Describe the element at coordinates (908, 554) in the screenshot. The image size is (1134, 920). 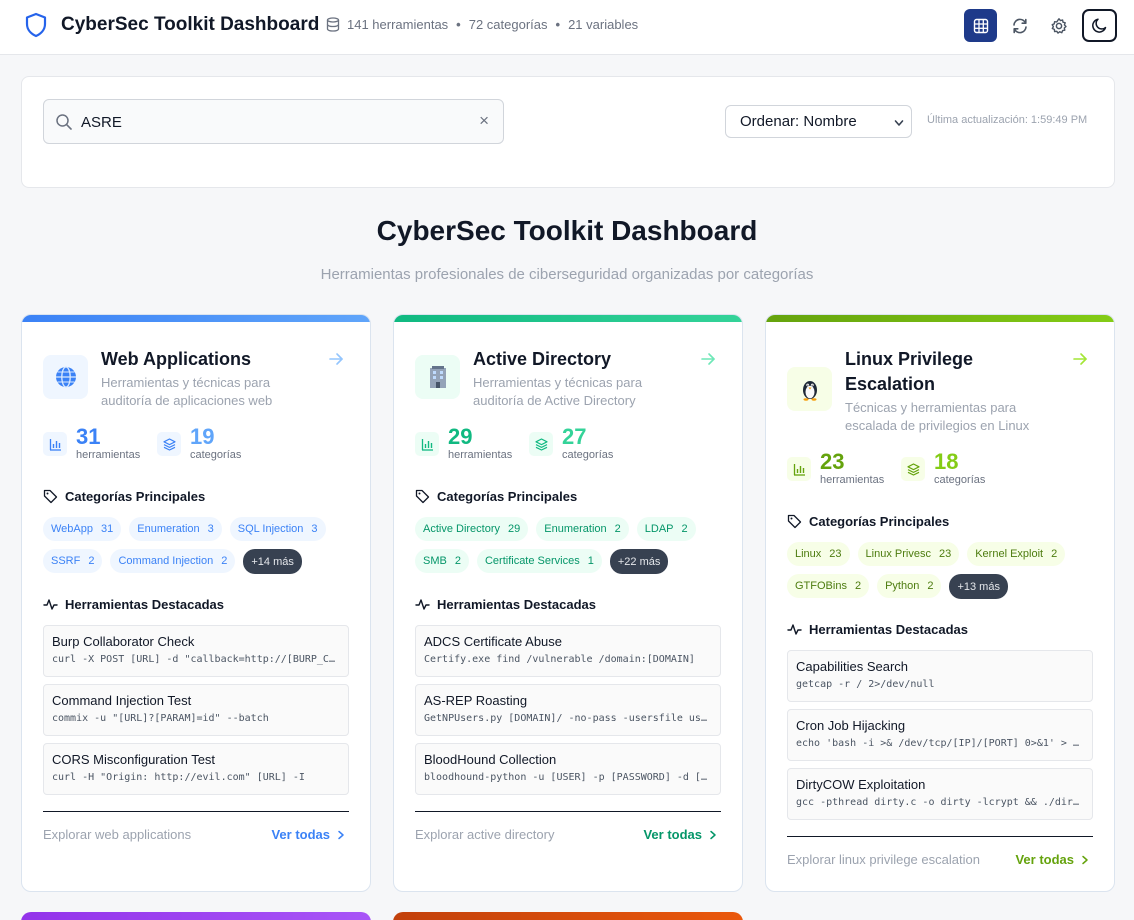
I see `category-tag: Linux Privesc 23` at that location.